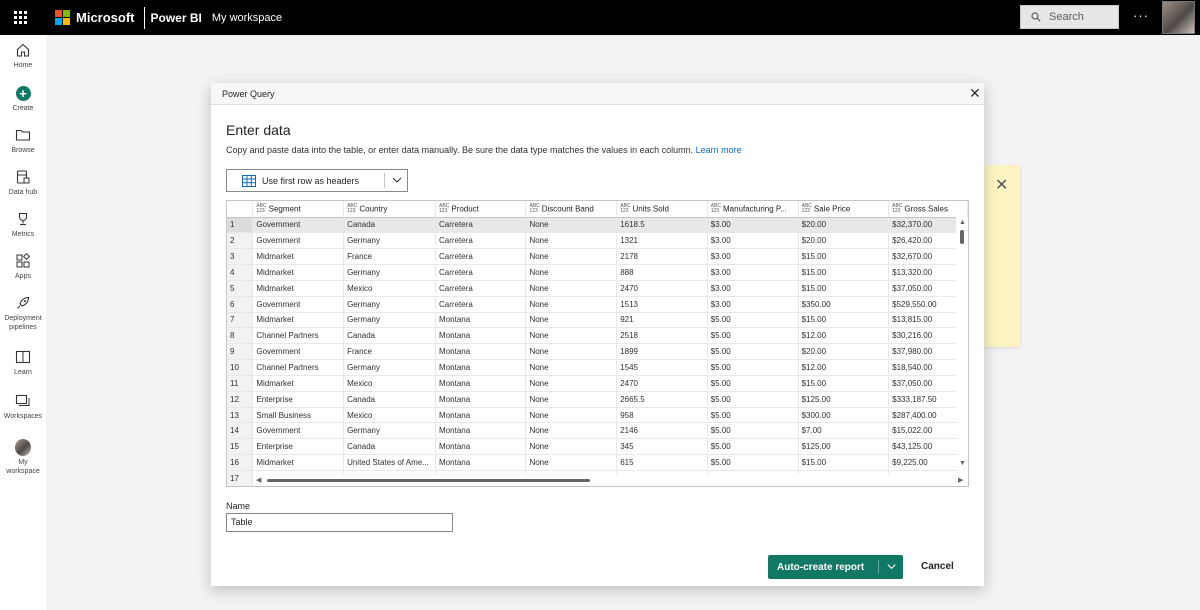 The height and width of the screenshot is (610, 1200). I want to click on row-number: 14, so click(240, 431).